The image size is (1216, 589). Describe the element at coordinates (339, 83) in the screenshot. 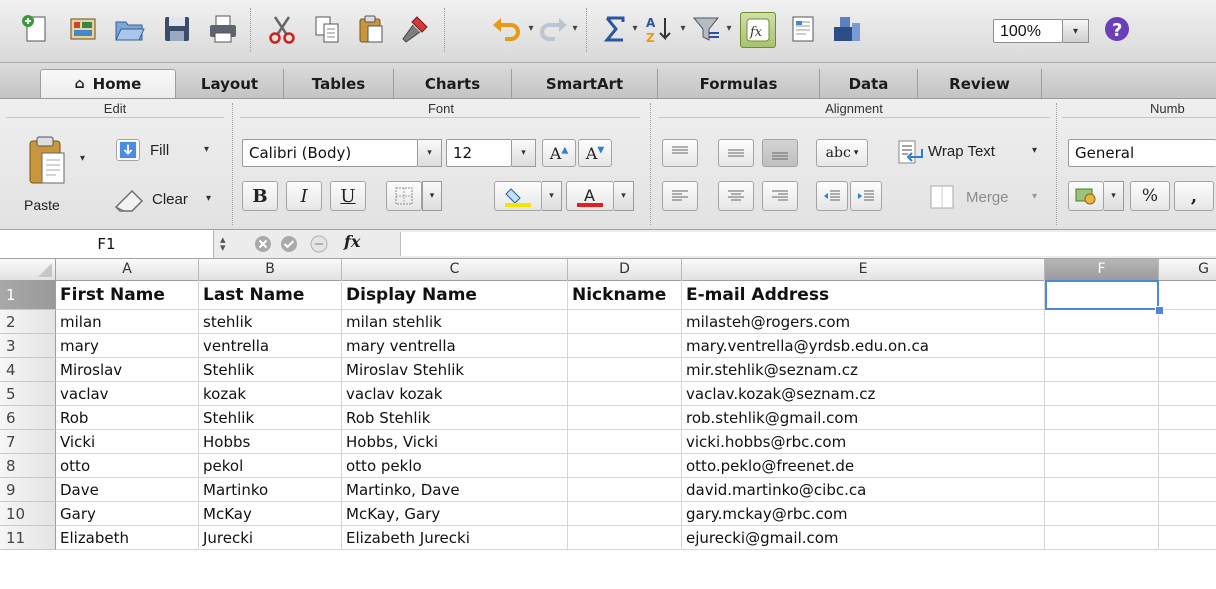

I see `tab-tables: Tables` at that location.